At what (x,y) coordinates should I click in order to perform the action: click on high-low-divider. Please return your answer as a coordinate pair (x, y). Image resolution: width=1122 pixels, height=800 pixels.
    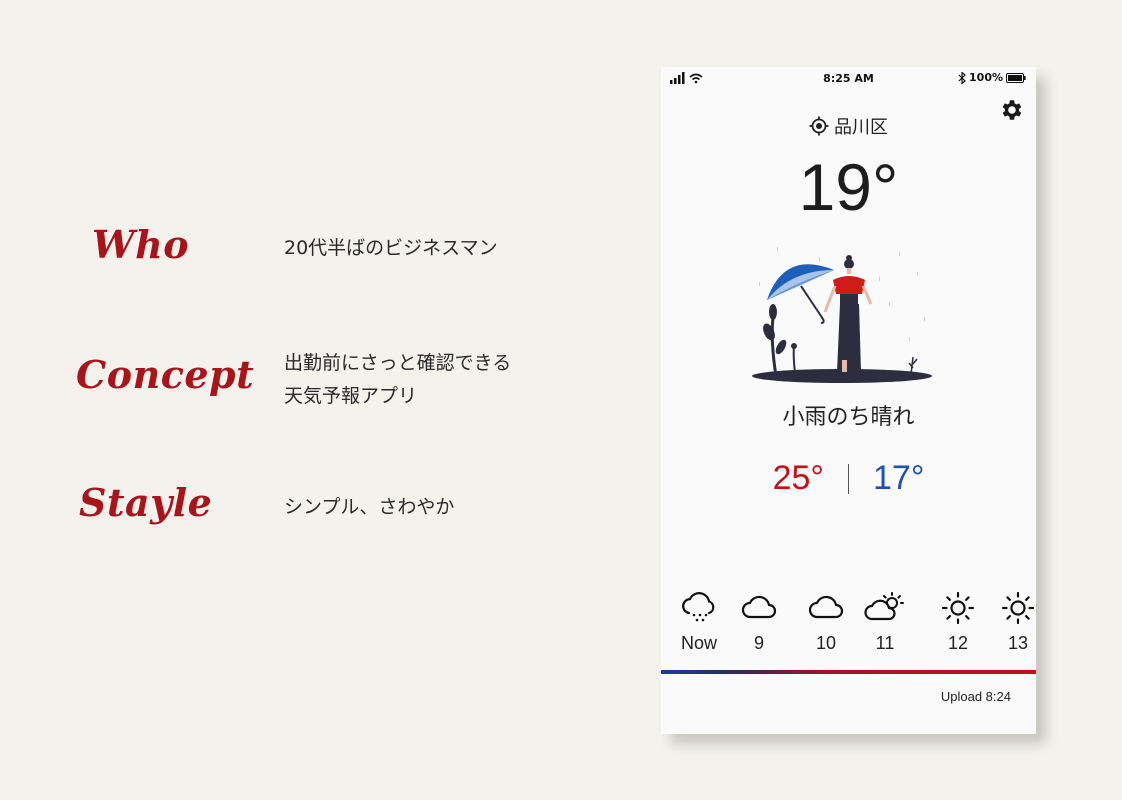
    Looking at the image, I should click on (848, 478).